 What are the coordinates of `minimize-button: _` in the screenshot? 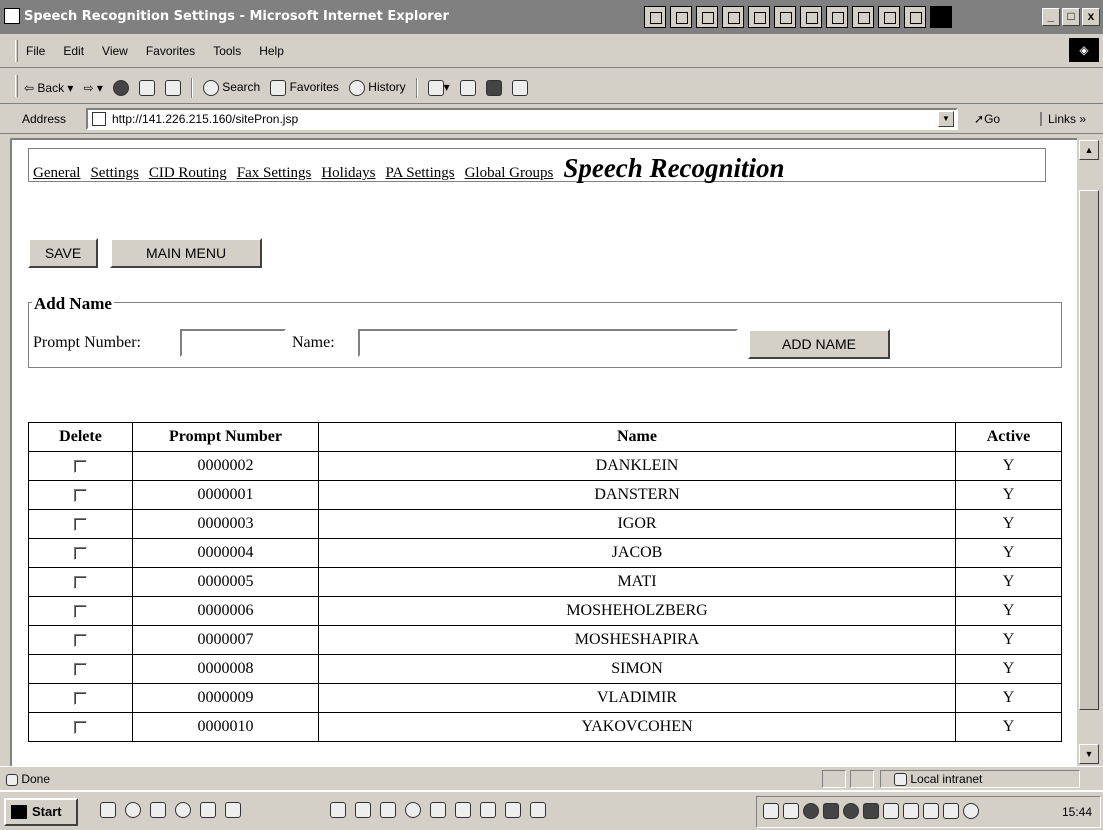 It's located at (1051, 17).